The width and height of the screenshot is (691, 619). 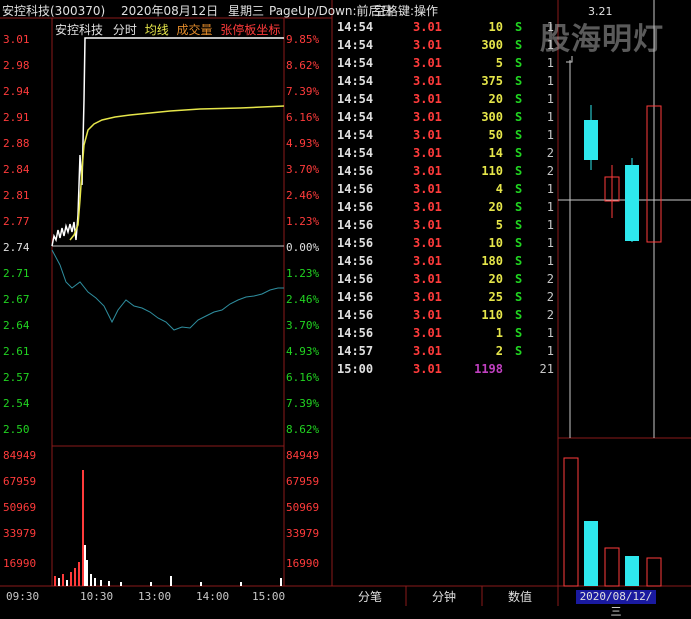 I want to click on legend-minute: 分时, so click(x=125, y=30).